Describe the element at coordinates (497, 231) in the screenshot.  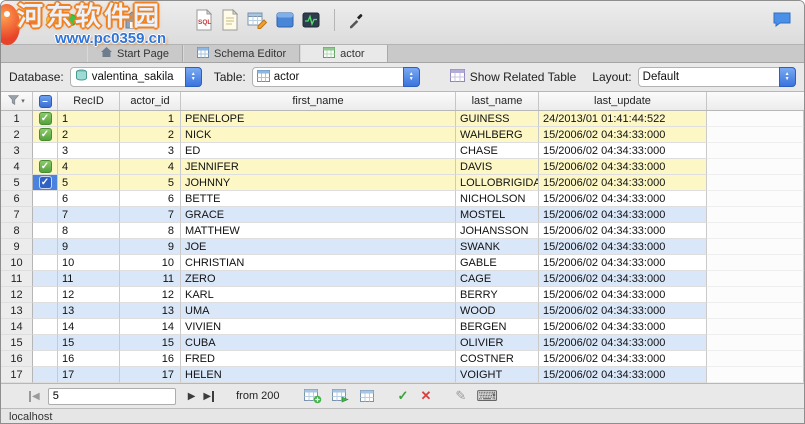
I see `cell-last-name: JOHANSSON` at that location.